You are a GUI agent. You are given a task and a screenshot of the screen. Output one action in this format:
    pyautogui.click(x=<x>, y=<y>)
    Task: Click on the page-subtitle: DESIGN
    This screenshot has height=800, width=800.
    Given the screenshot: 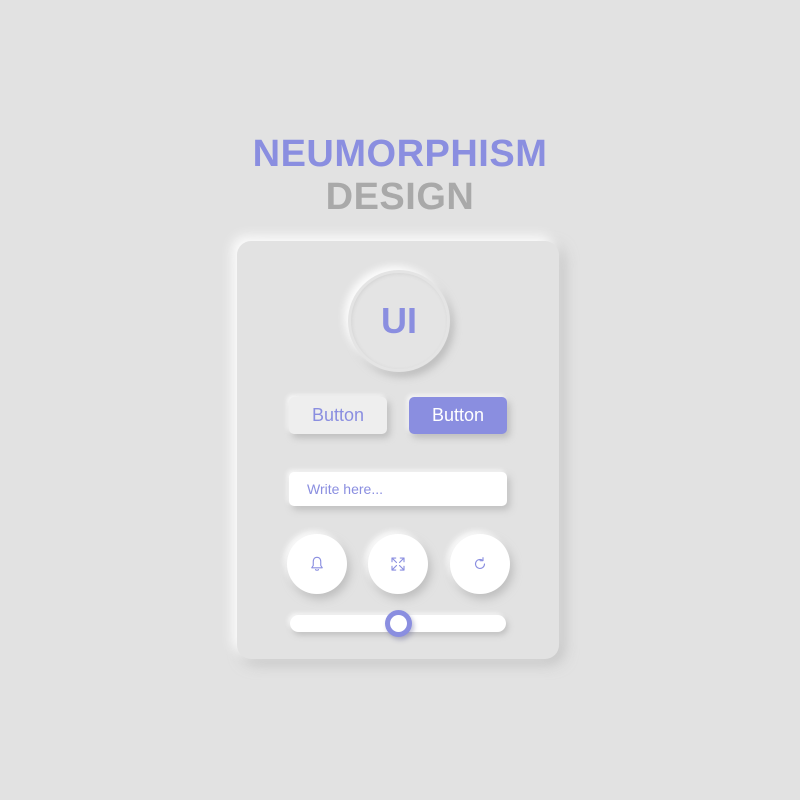 What is the action you would take?
    pyautogui.click(x=400, y=197)
    